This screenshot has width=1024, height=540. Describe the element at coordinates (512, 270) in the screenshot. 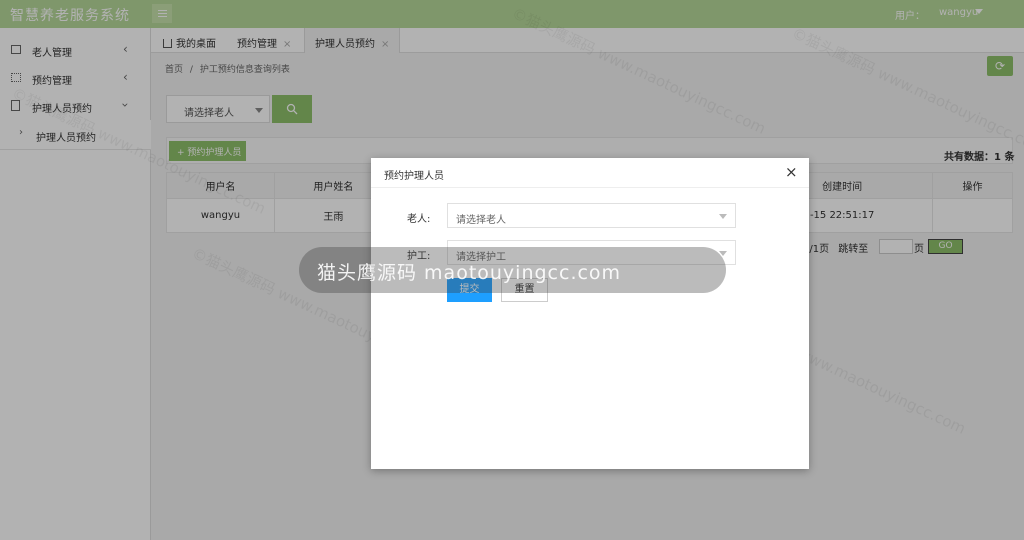

I see `watermark-toast: 猫头鹰源码 maotouyingcc.com` at that location.